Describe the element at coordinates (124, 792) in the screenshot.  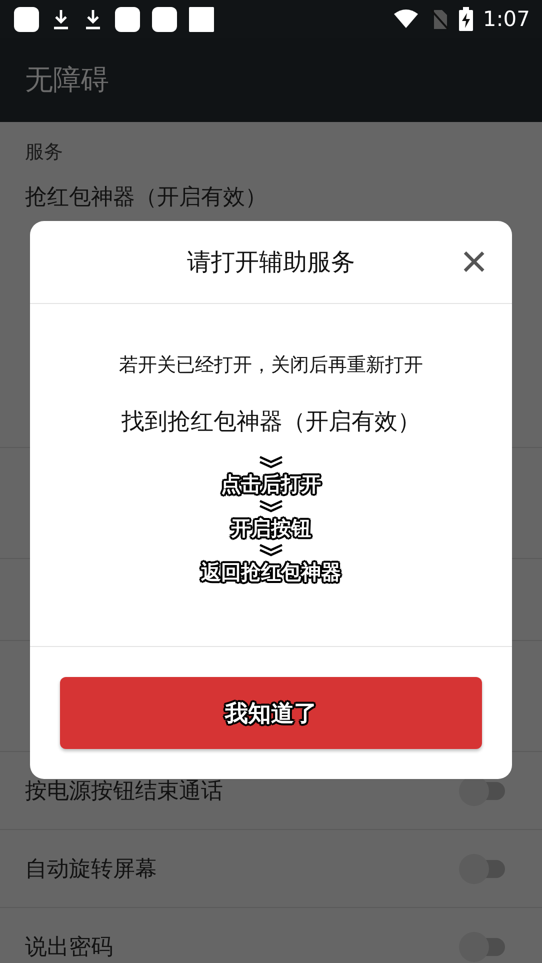
I see `setting-title: 按电源按钮结束通话` at that location.